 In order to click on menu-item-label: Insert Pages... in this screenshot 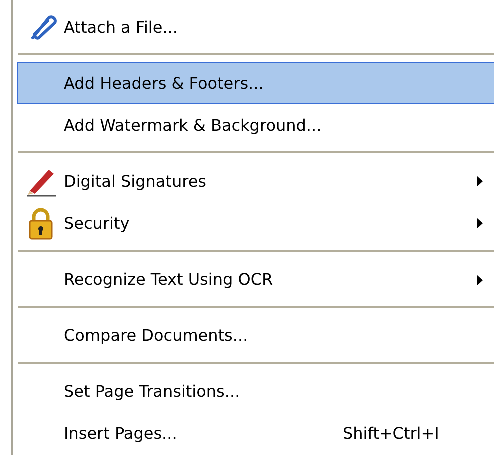, I will do `click(121, 434)`.